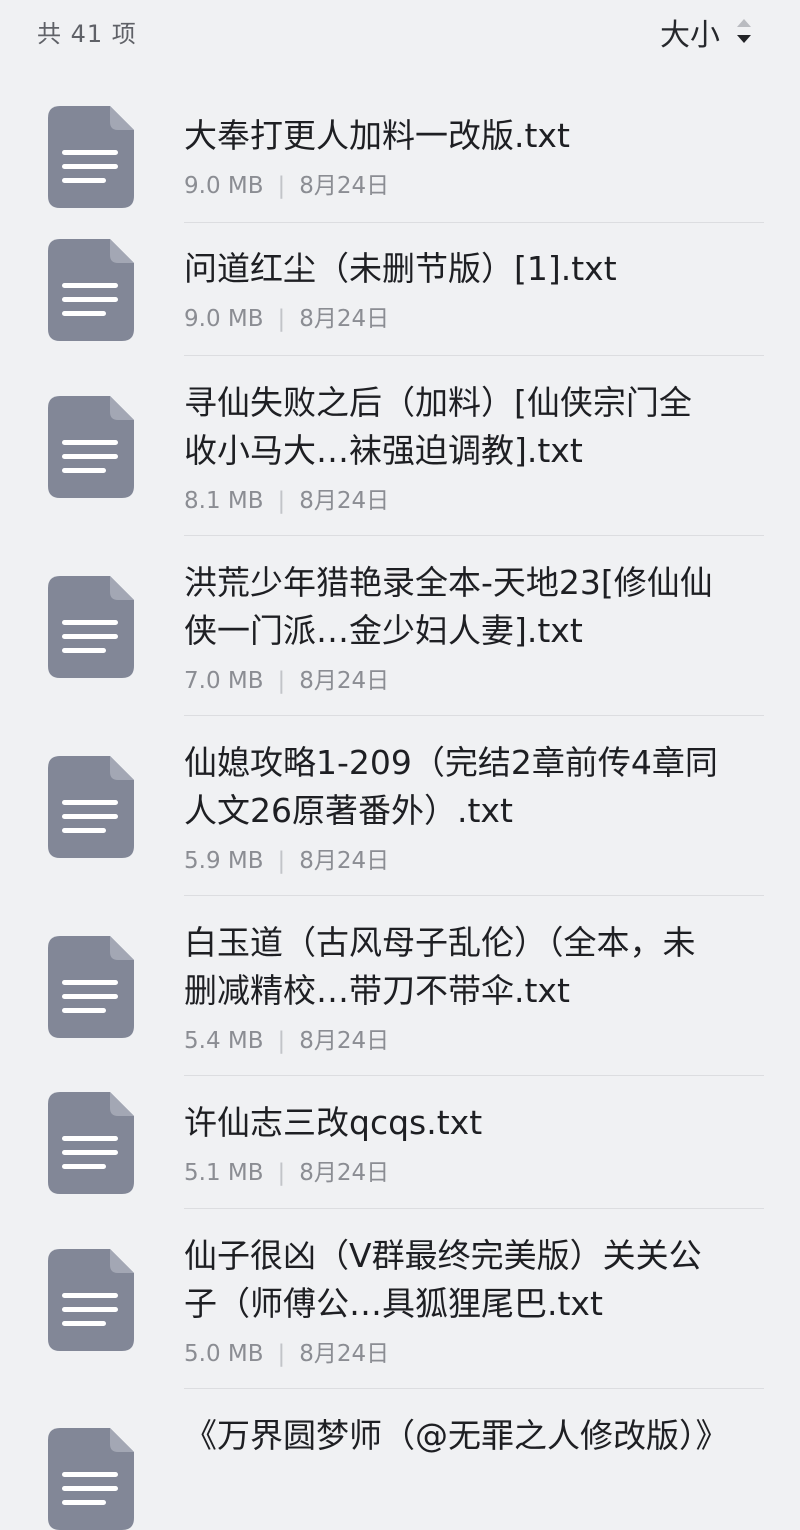  What do you see at coordinates (744, 31) in the screenshot?
I see `sort-order-icon` at bounding box center [744, 31].